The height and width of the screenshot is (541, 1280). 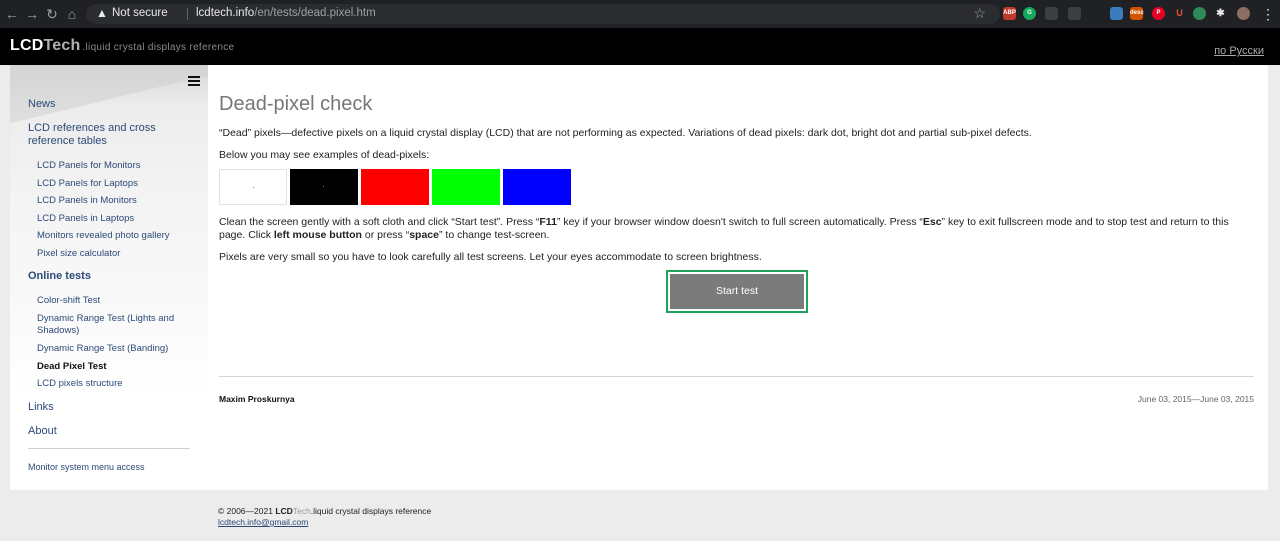 I want to click on security-label: Not secure, so click(x=140, y=13).